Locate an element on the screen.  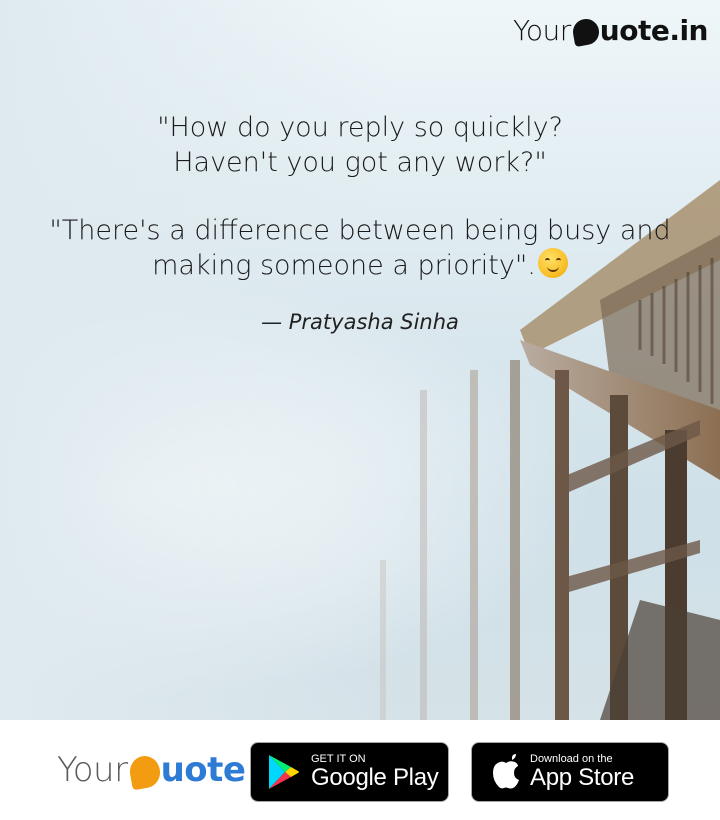
apple-icon is located at coordinates (506, 771).